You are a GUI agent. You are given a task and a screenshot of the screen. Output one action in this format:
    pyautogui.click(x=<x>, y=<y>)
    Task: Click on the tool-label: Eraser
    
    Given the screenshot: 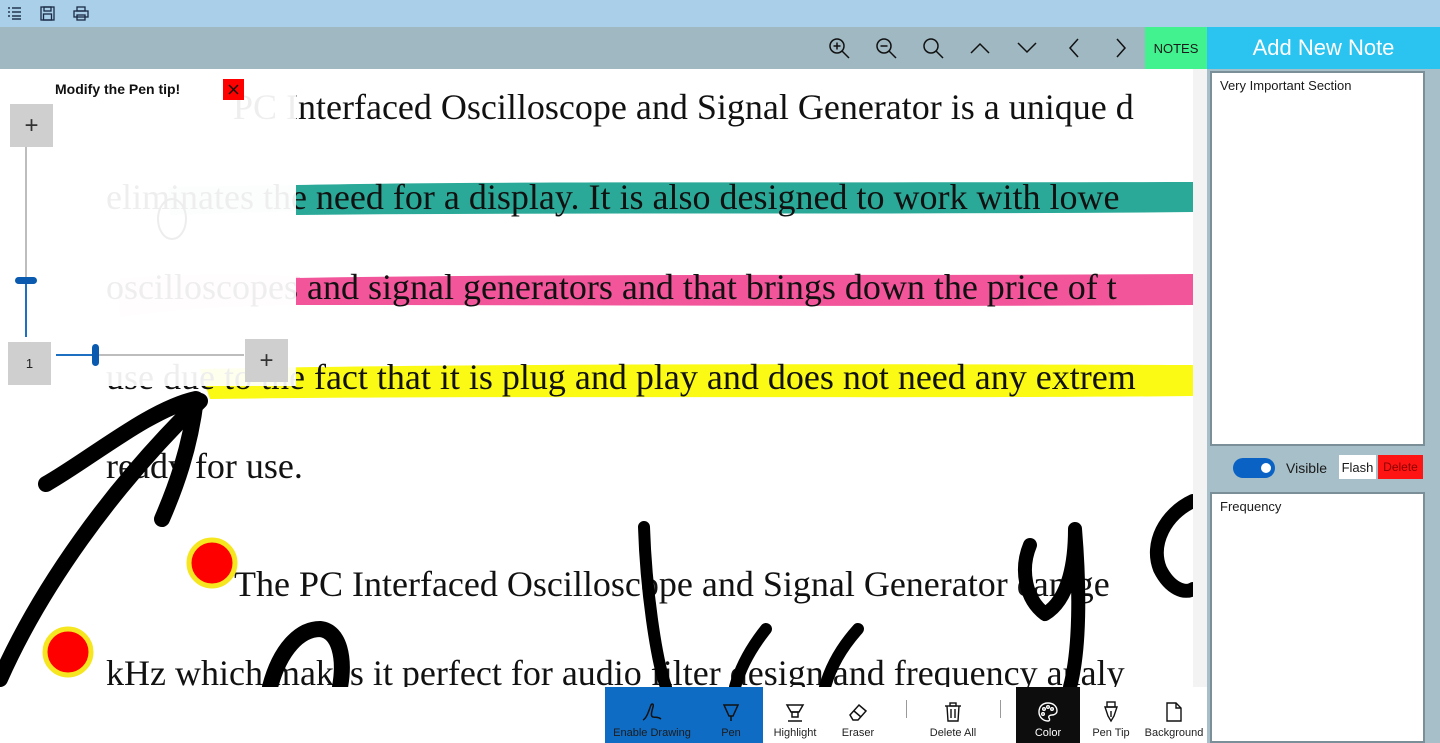 What is the action you would take?
    pyautogui.click(x=858, y=733)
    